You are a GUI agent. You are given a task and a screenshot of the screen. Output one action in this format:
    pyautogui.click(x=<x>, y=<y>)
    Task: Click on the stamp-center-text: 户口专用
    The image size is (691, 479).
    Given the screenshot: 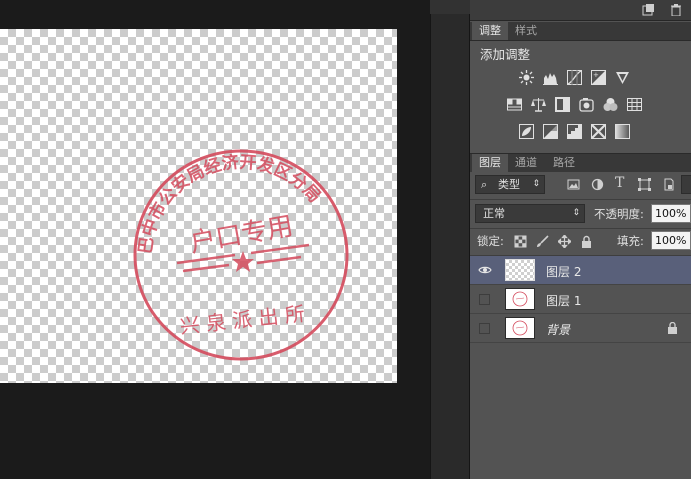 What is the action you would take?
    pyautogui.click(x=242, y=235)
    